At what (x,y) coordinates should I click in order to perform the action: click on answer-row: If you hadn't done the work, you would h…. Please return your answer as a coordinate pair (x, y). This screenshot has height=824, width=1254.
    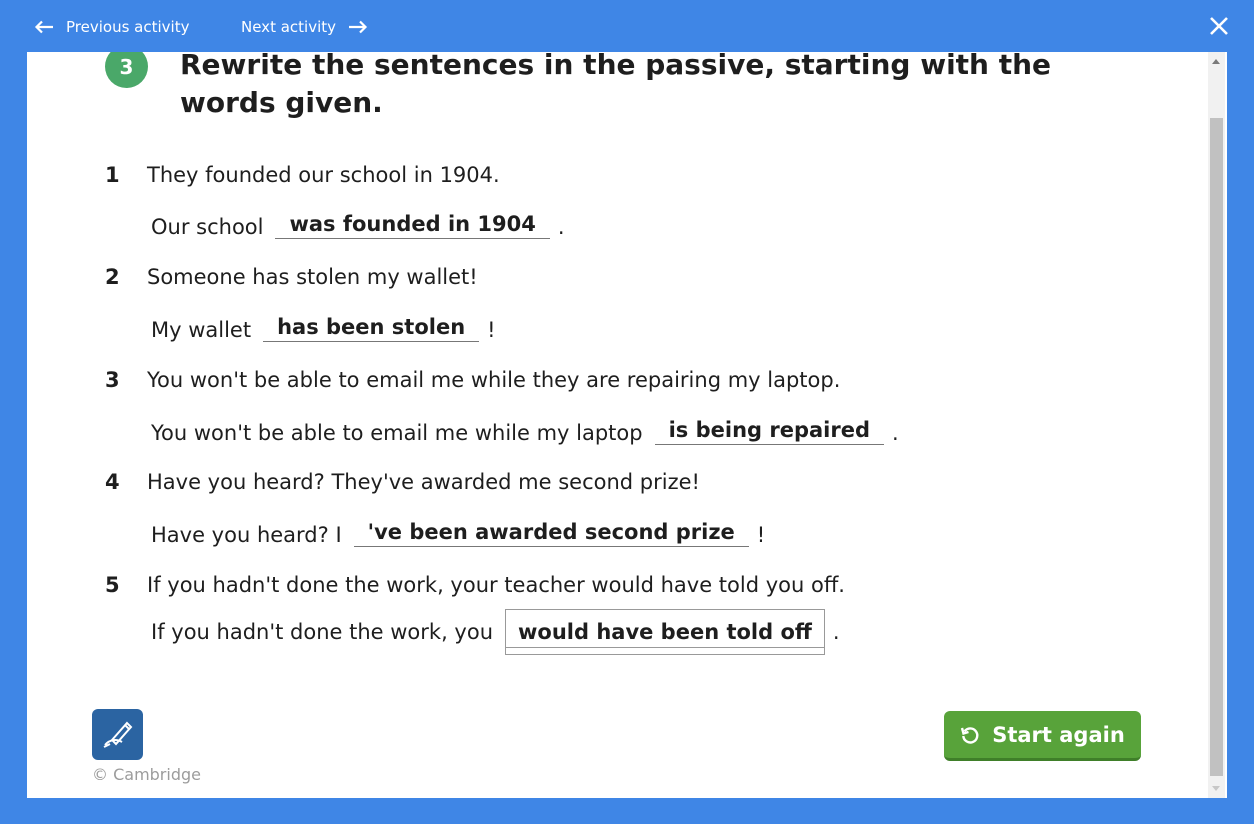
    Looking at the image, I should click on (495, 632).